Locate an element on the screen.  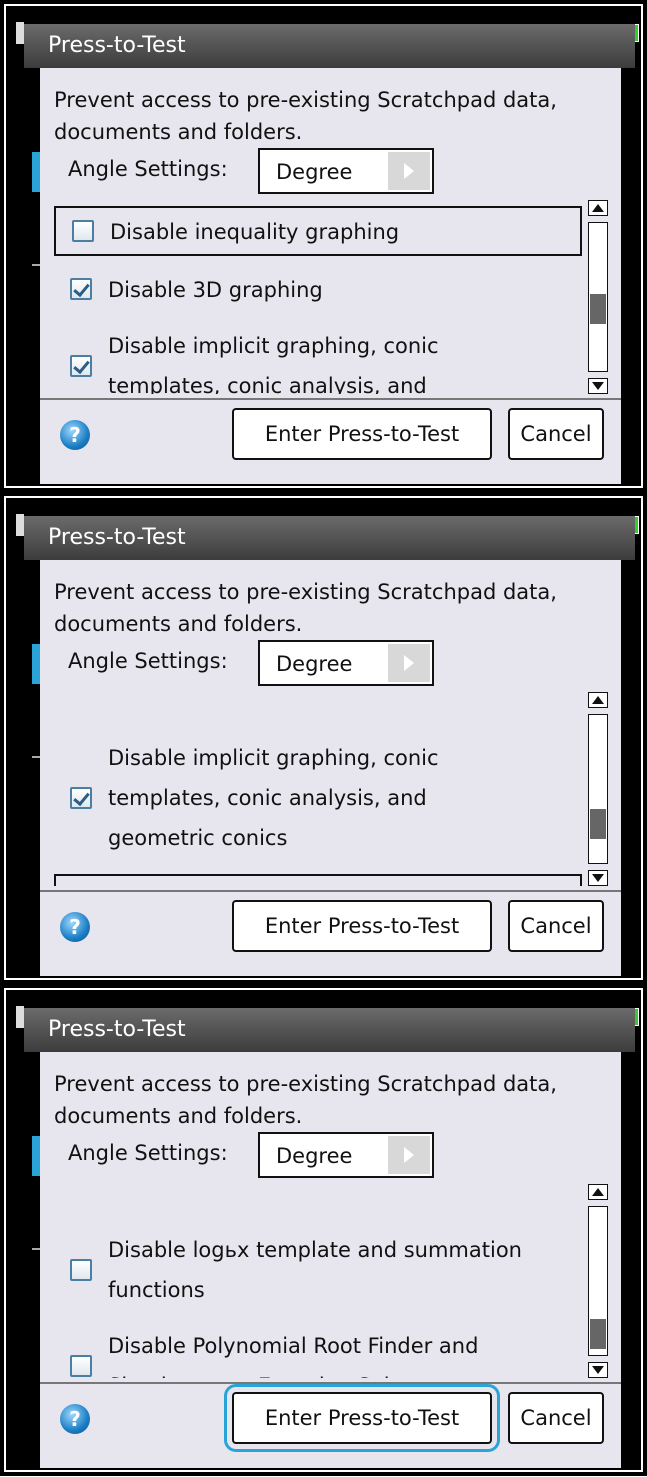
option-row: Disable inequality graphing is located at coordinates (318, 231).